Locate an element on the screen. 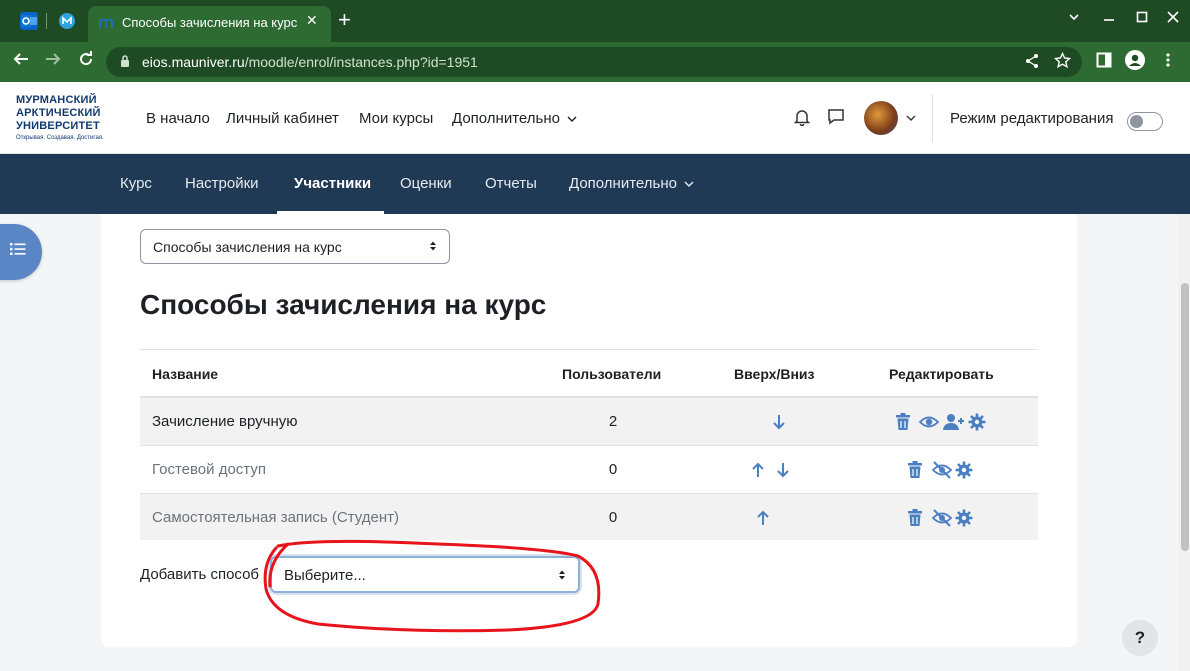 This screenshot has width=1190, height=671. notification-bell-icon is located at coordinates (802, 119).